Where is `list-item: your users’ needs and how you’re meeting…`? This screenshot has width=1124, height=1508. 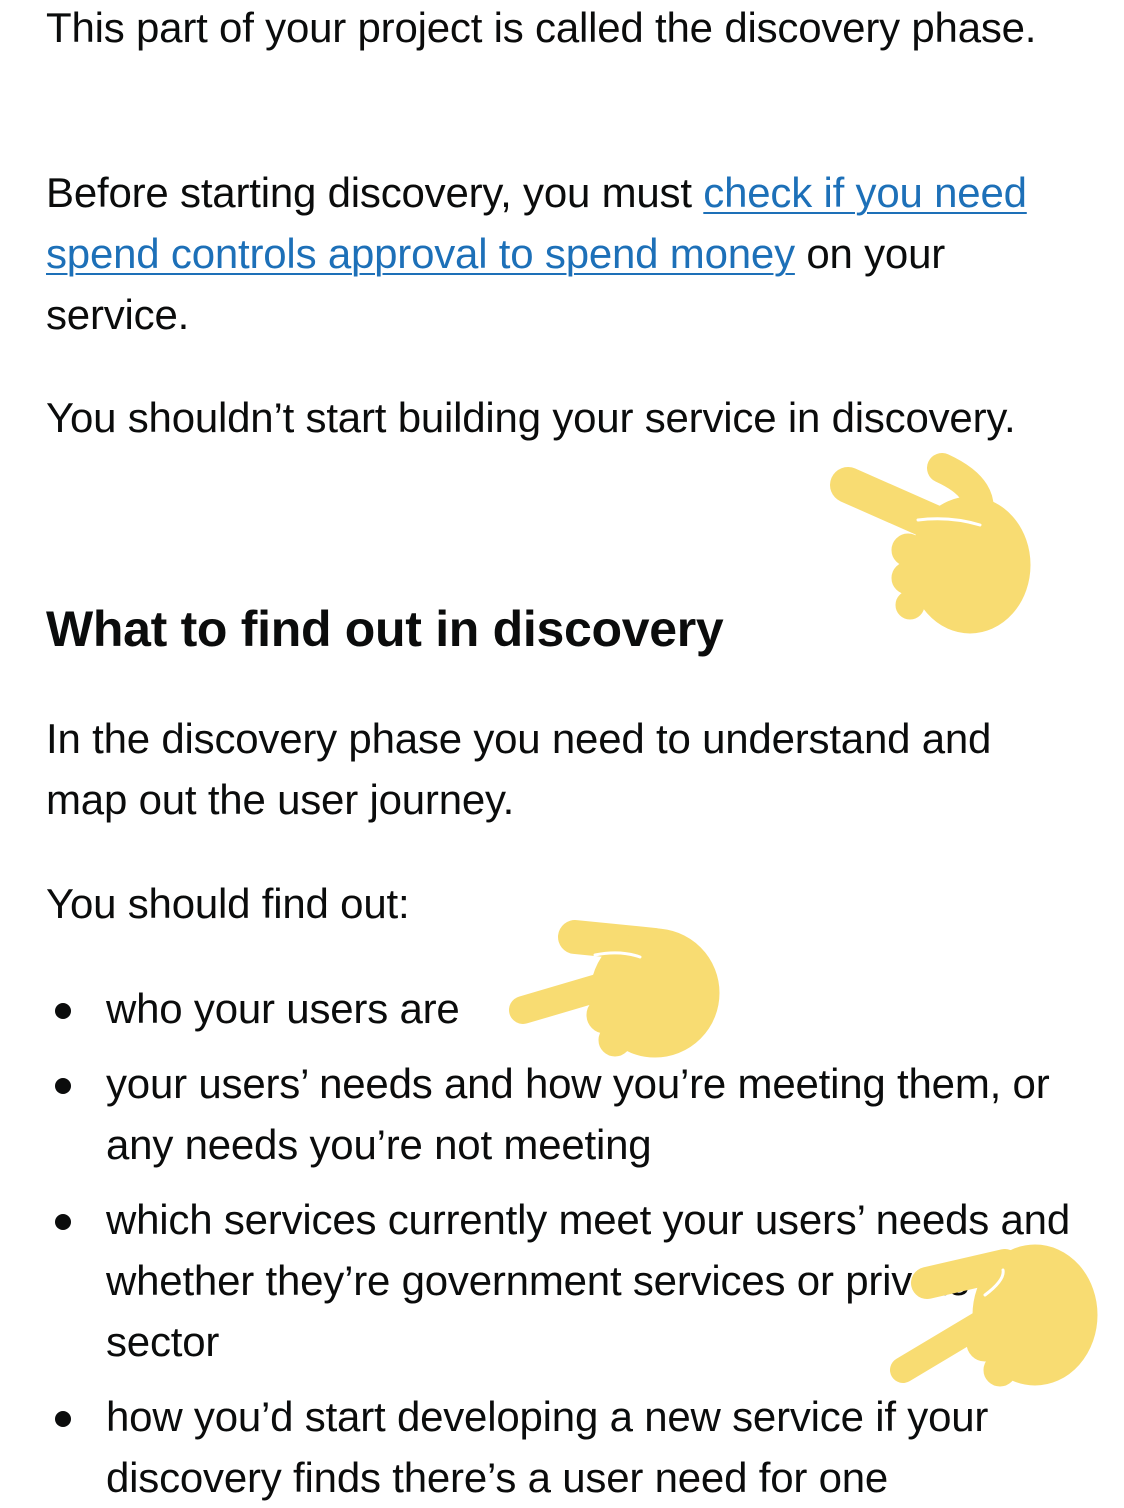
list-item: your users’ needs and how you’re meeting… is located at coordinates (566, 1114).